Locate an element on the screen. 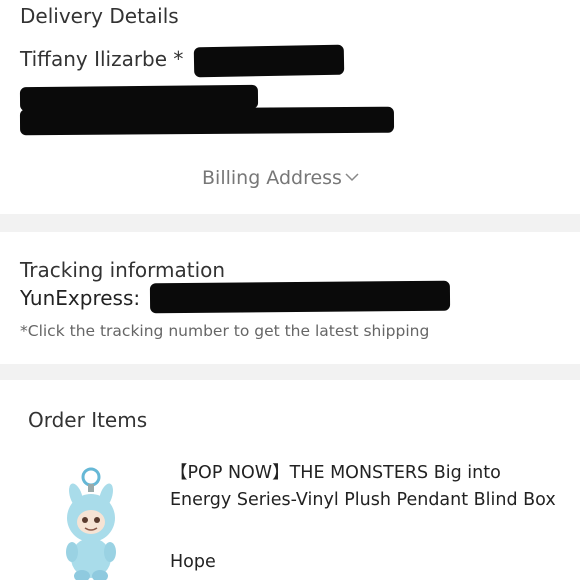  order-items-title: Order Items is located at coordinates (88, 420).